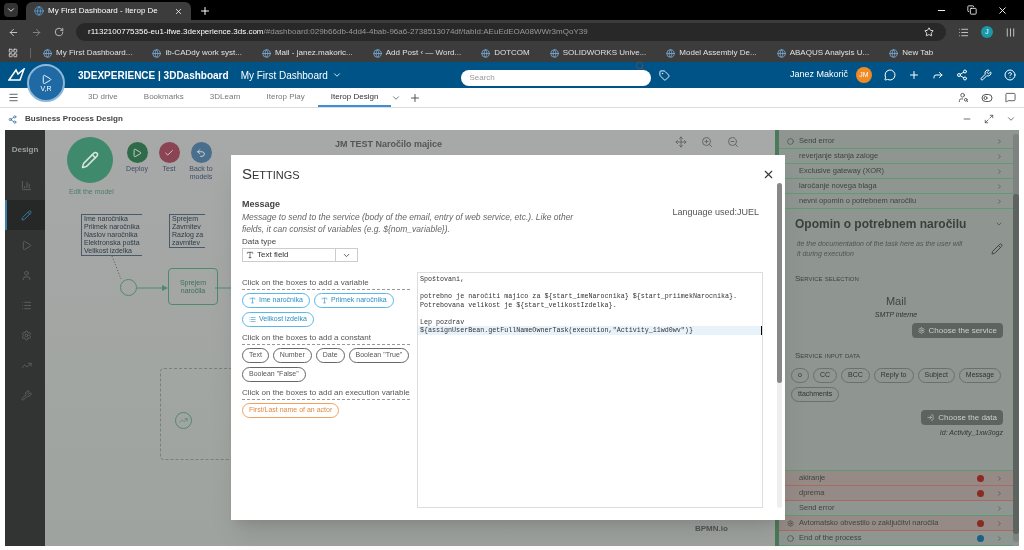  Describe the element at coordinates (17, 75) in the screenshot. I see `brand-logo-icon` at that location.